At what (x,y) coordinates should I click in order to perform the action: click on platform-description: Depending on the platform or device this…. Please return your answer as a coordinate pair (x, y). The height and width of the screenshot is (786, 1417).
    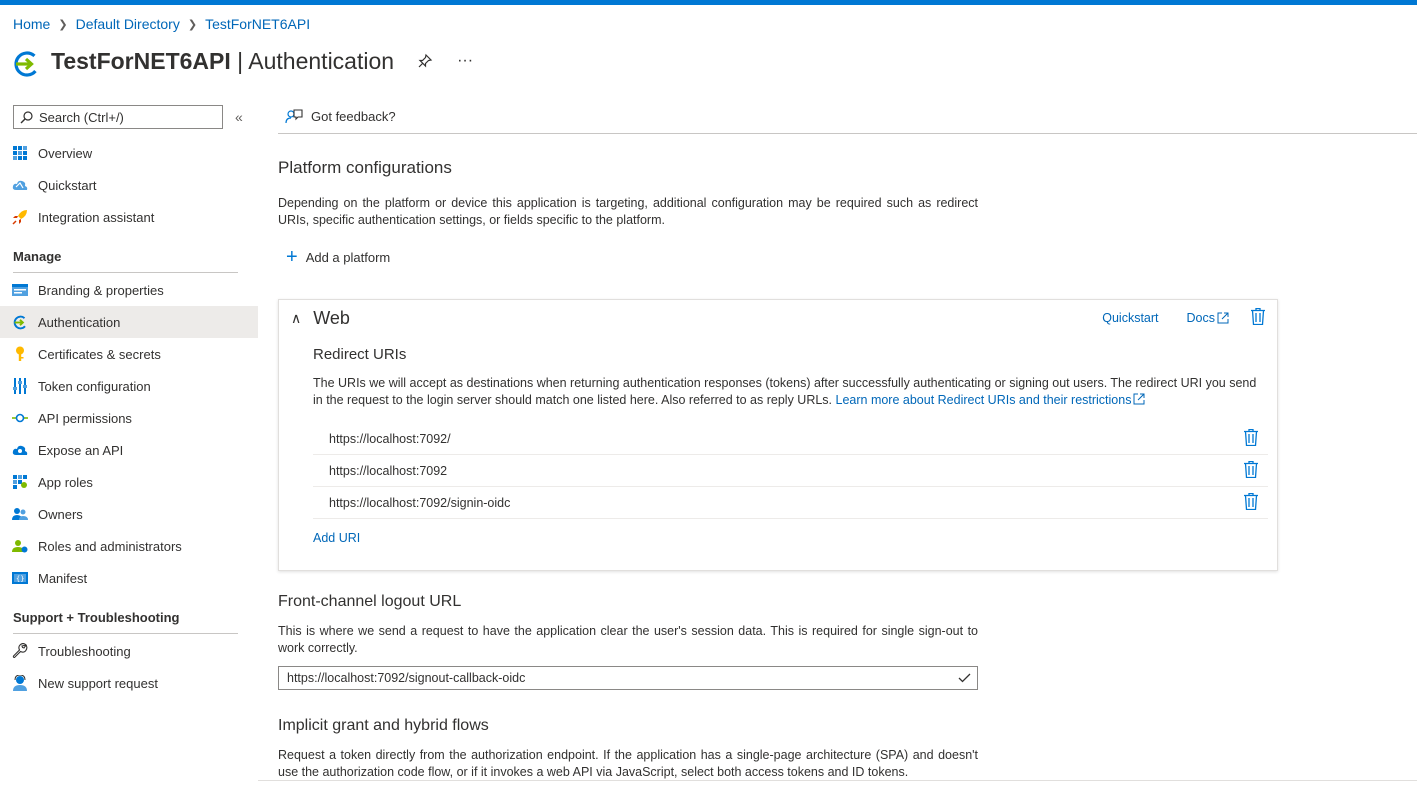
    Looking at the image, I should click on (628, 211).